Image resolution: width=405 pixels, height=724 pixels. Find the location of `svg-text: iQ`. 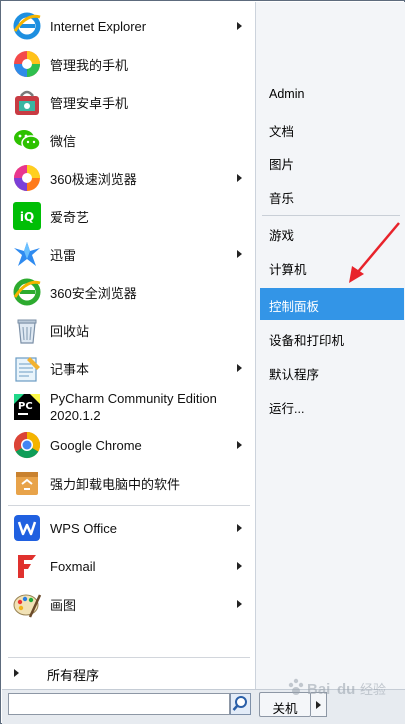

svg-text: iQ is located at coordinates (27, 217).